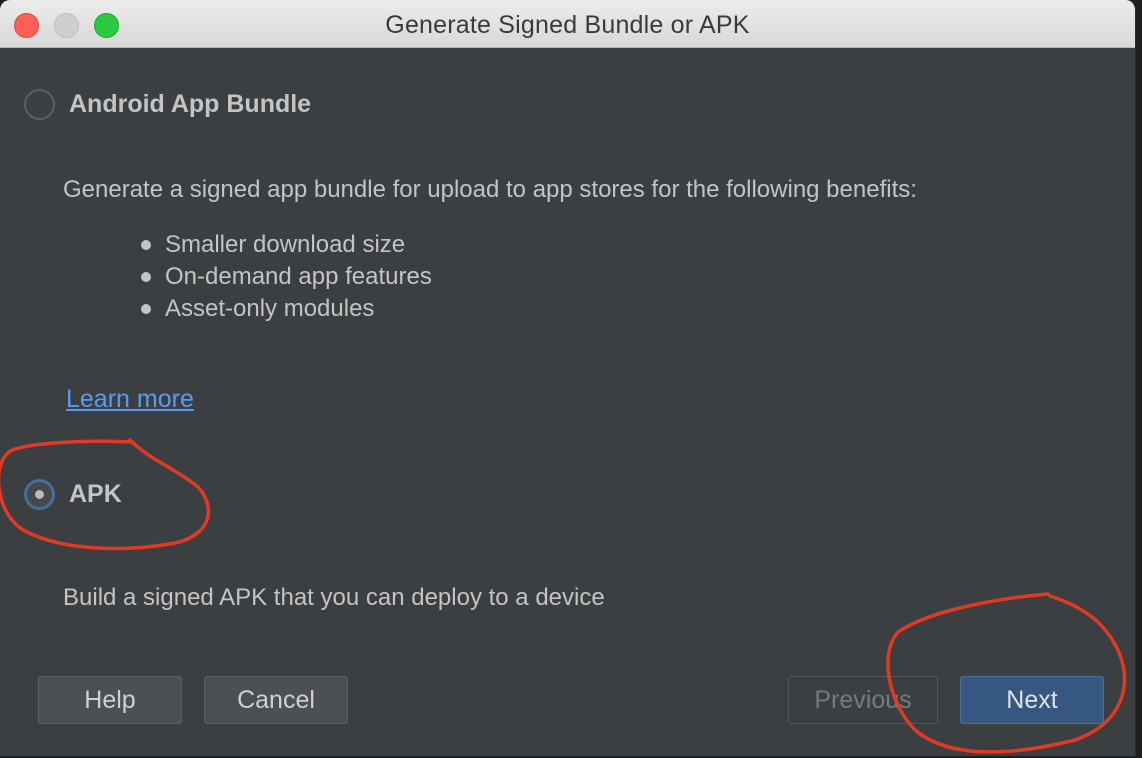 This screenshot has height=758, width=1142. What do you see at coordinates (863, 700) in the screenshot?
I see `previous-button: Previous` at bounding box center [863, 700].